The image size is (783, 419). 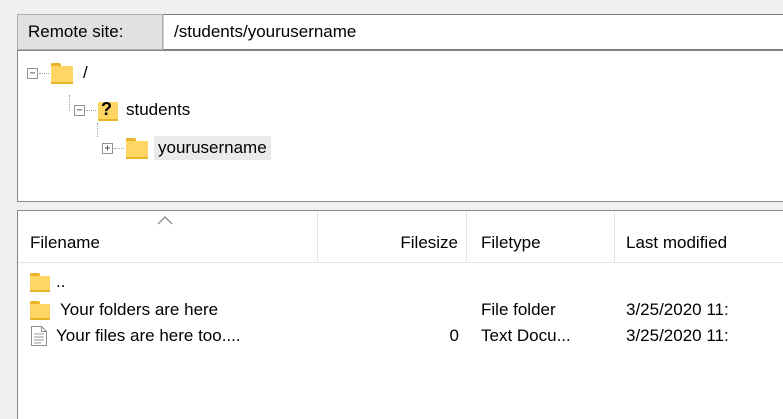 What do you see at coordinates (388, 310) in the screenshot?
I see `file-size` at bounding box center [388, 310].